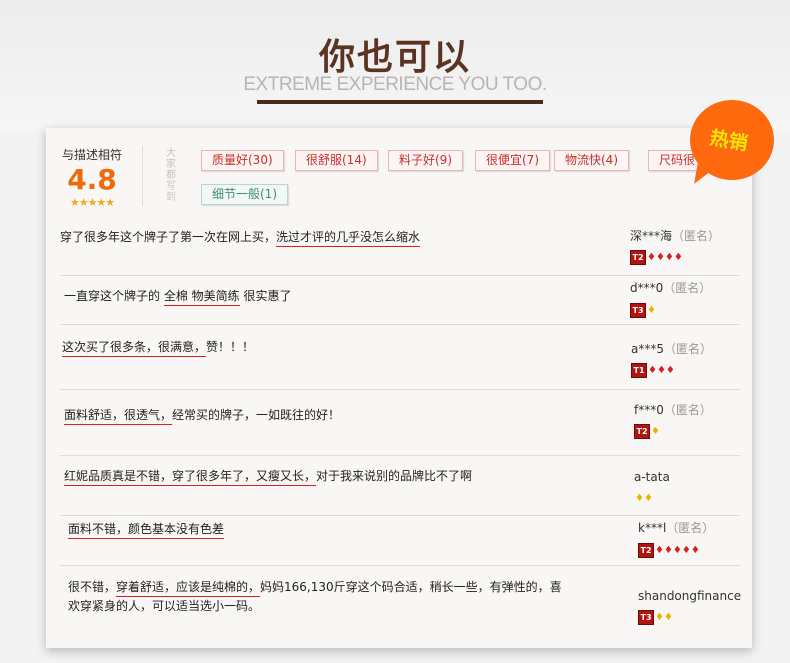 The image size is (790, 663). Describe the element at coordinates (307, 348) in the screenshot. I see `review-text: 这次买了很多条，很满意，赞！！！` at that location.